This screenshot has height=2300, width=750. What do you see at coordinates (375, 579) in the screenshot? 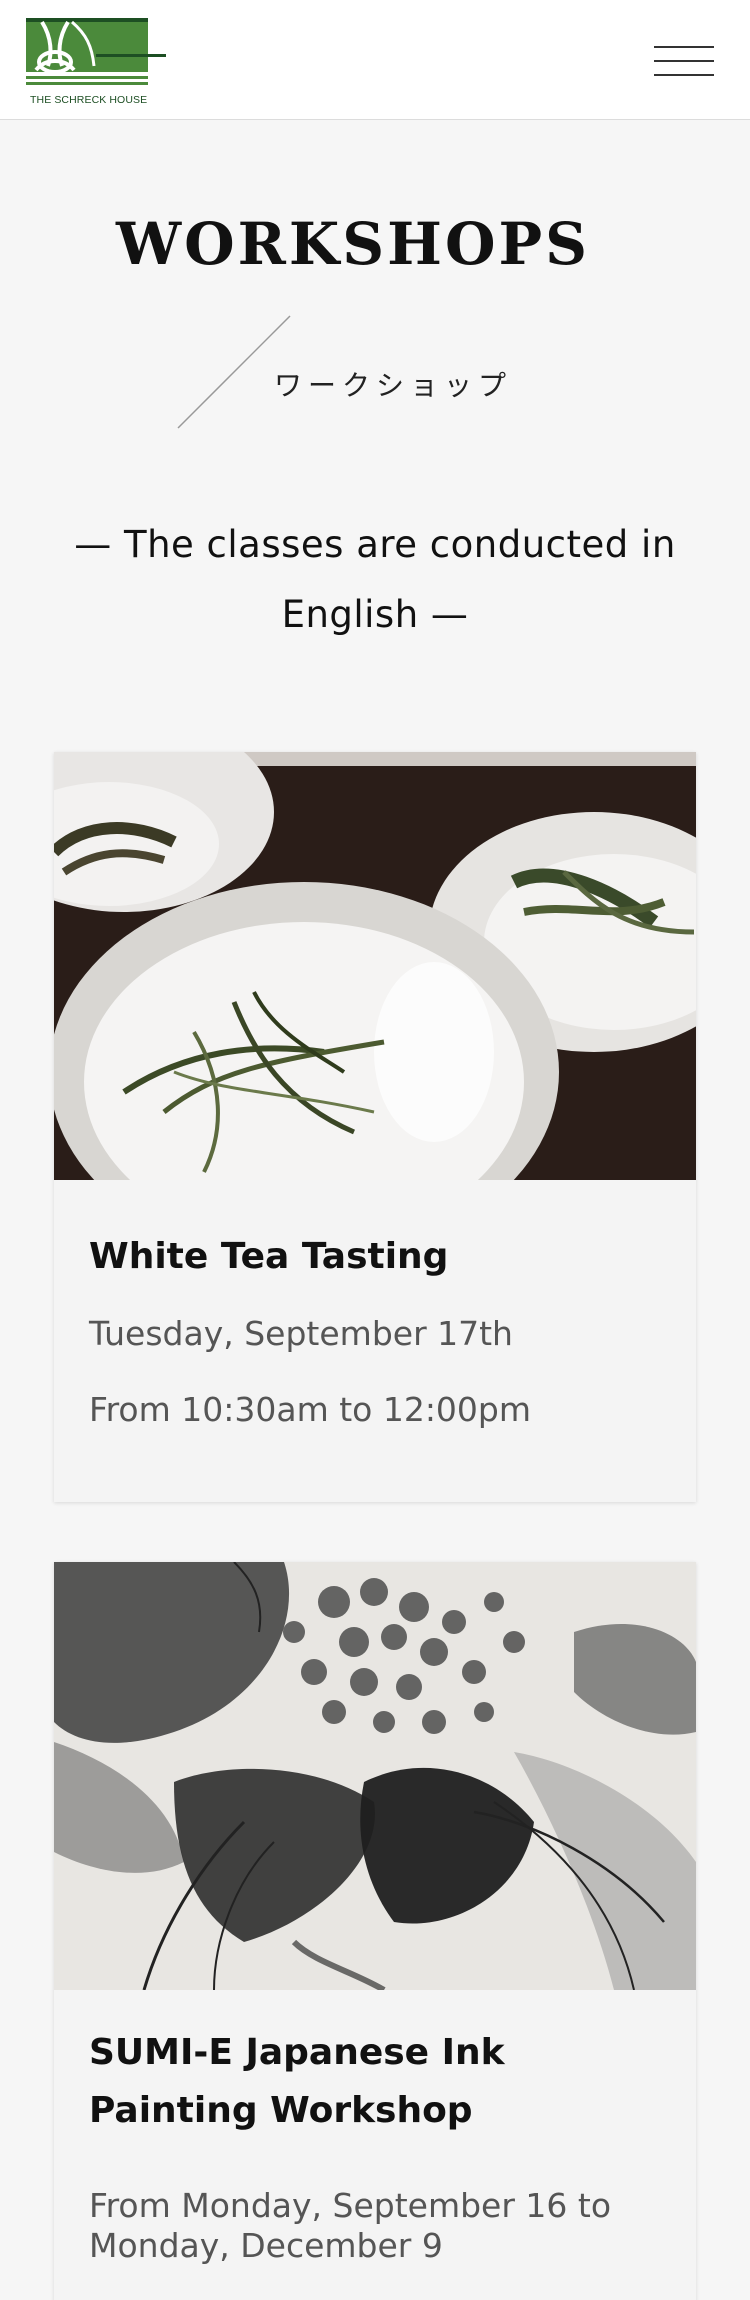
I see `language-note: — The classes are conducted in English —` at bounding box center [375, 579].